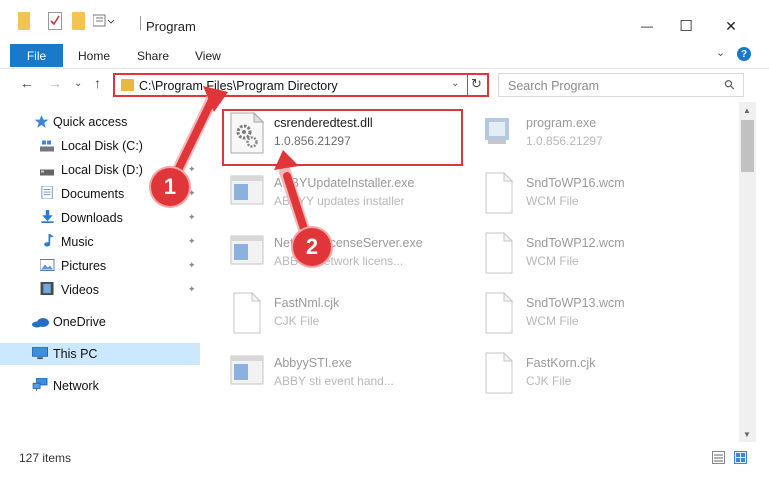 The width and height of the screenshot is (769, 479). I want to click on step-1-callout: 1, so click(170, 187).